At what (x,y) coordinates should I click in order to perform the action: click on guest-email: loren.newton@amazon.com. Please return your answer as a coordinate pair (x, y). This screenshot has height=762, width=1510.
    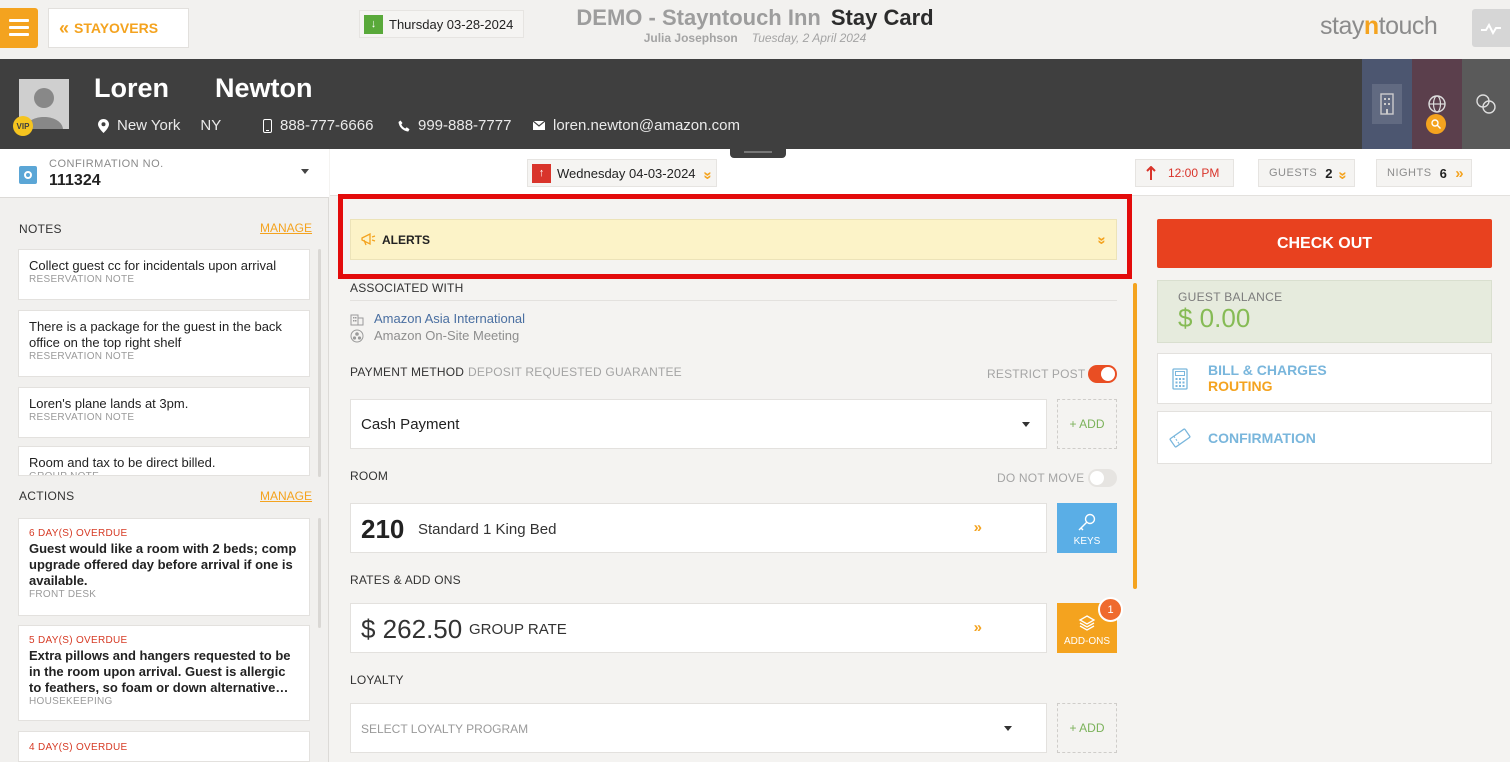
    Looking at the image, I should click on (636, 125).